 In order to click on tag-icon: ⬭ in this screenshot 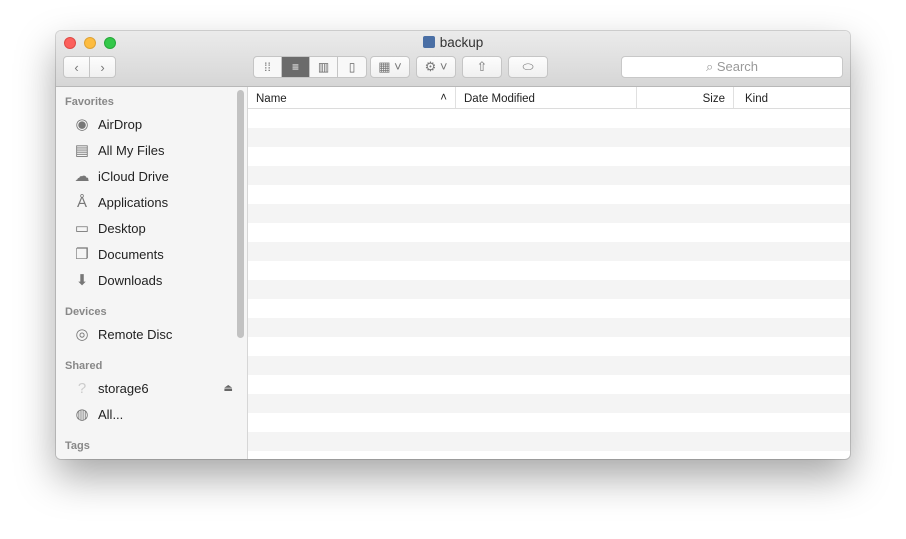, I will do `click(528, 66)`.